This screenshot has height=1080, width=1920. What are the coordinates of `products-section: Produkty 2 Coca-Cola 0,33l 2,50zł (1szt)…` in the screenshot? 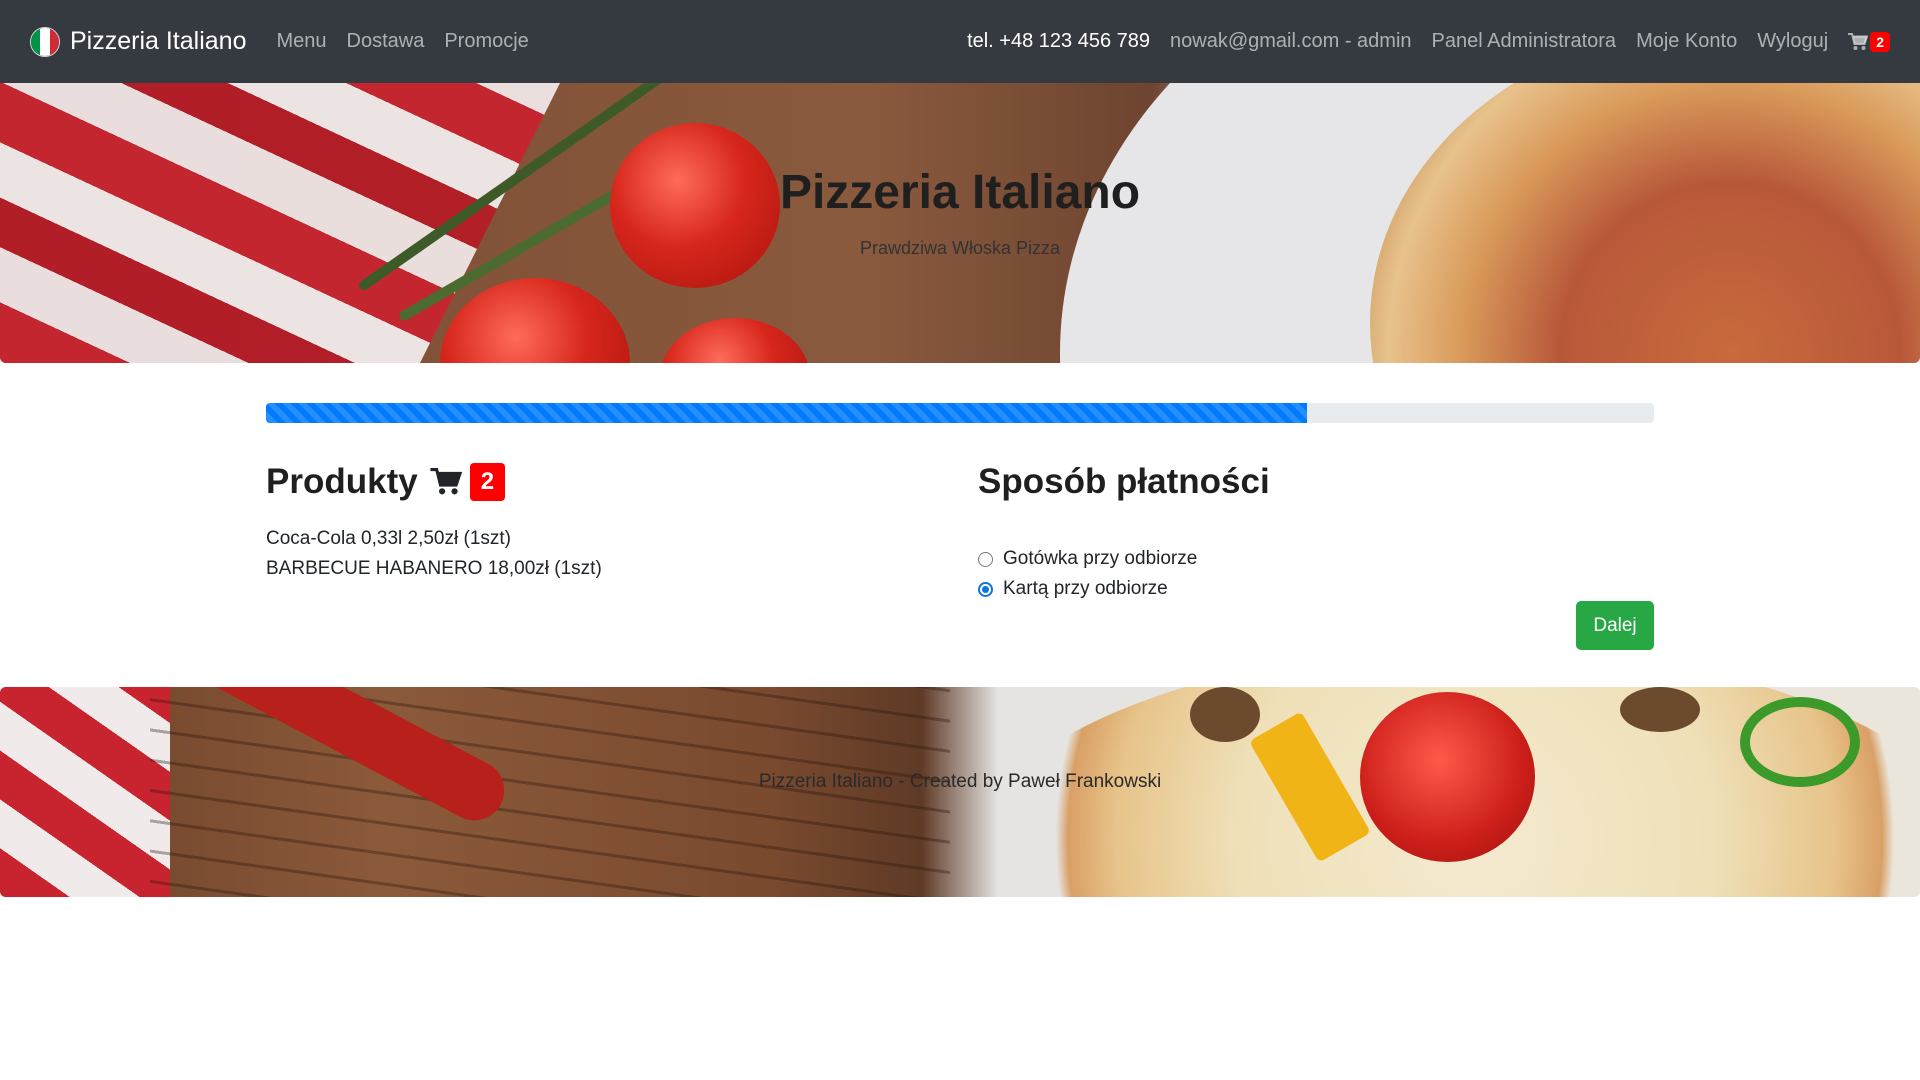 It's located at (606, 522).